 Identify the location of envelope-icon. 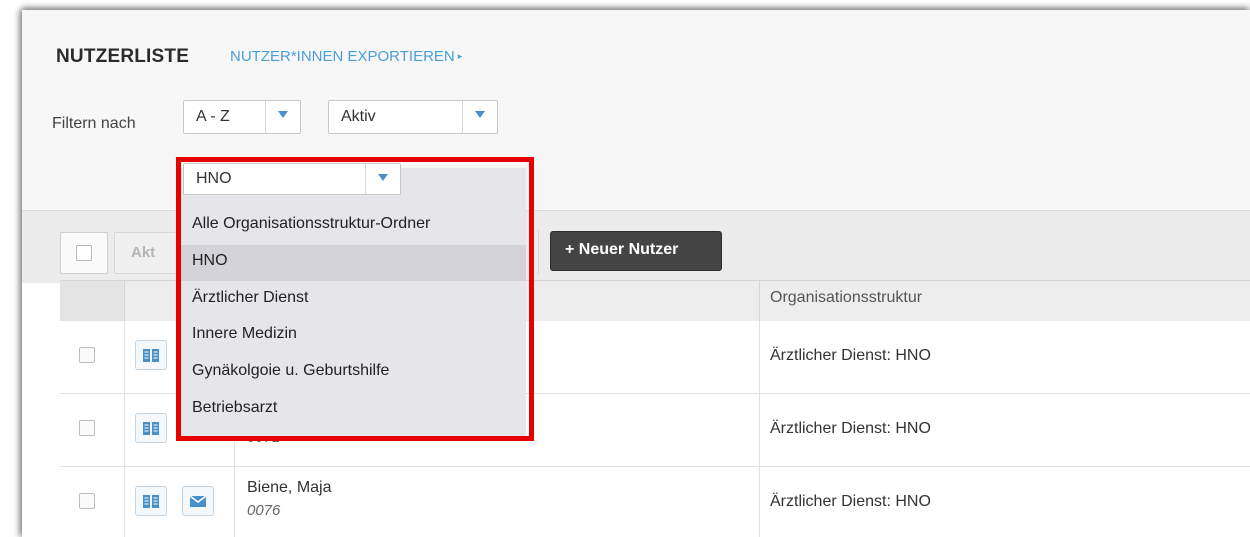
(198, 501).